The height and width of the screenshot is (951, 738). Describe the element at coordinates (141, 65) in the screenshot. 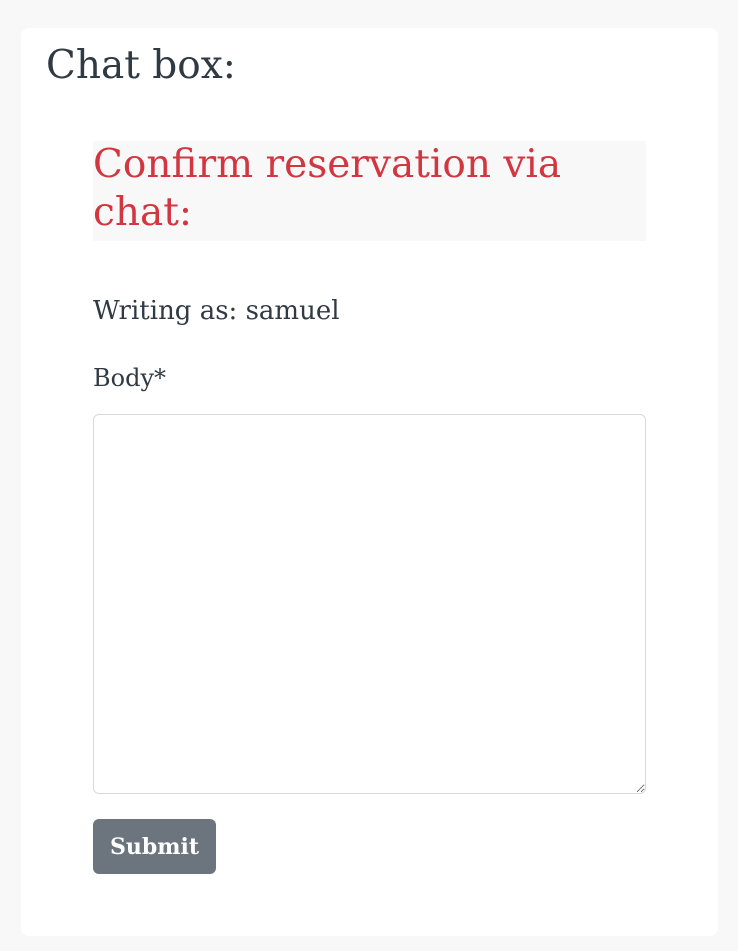

I see `chat-box-title: Chat box:` at that location.